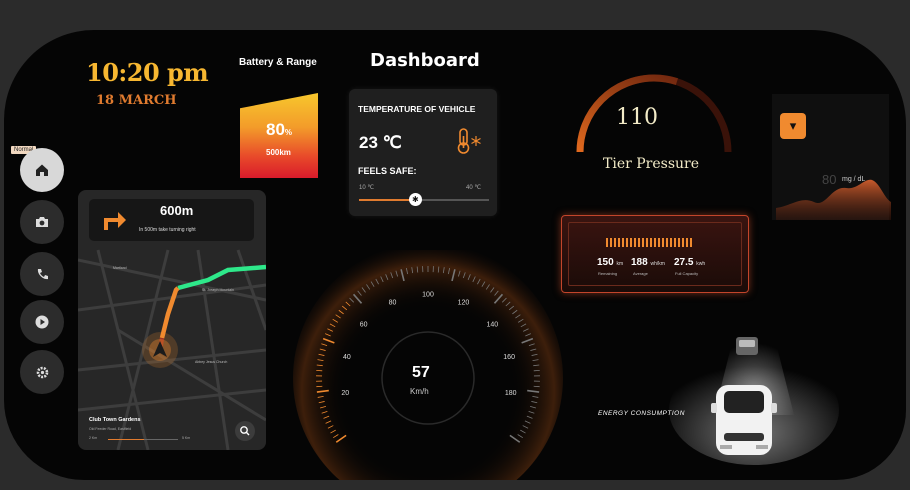  I want to click on destination-address: Old Feeder Road, Eastfield, so click(110, 429).